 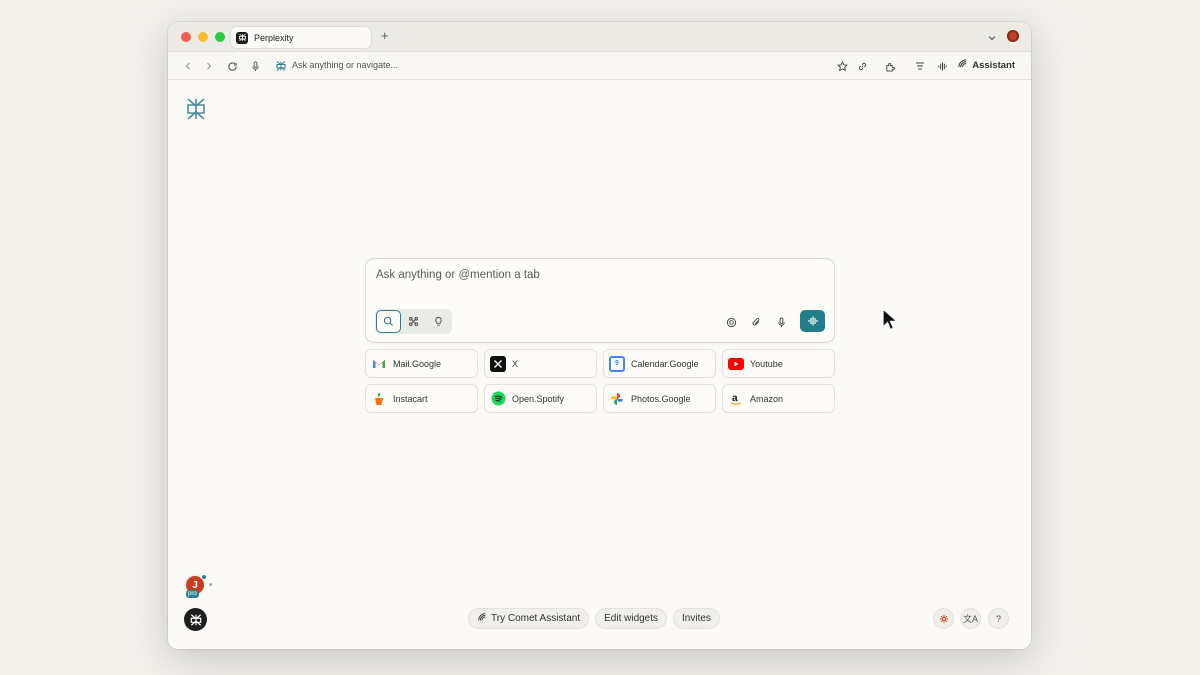 I want to click on shortcut-label: Amazon, so click(x=767, y=398).